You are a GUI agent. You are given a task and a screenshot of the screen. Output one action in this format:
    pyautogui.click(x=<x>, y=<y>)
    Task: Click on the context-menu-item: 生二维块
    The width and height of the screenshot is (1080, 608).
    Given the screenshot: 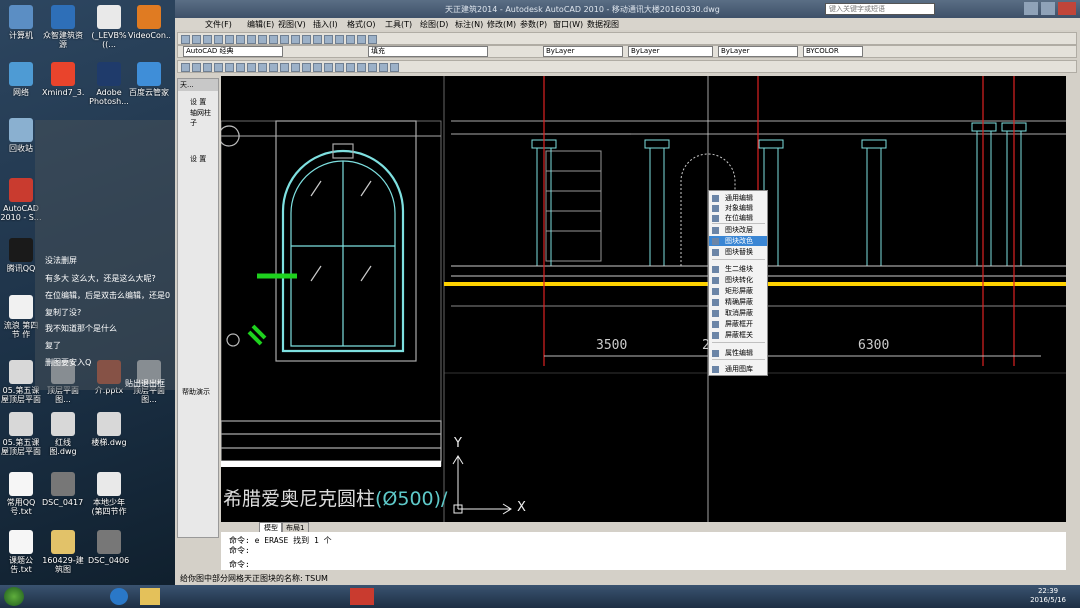 What is the action you would take?
    pyautogui.click(x=738, y=269)
    